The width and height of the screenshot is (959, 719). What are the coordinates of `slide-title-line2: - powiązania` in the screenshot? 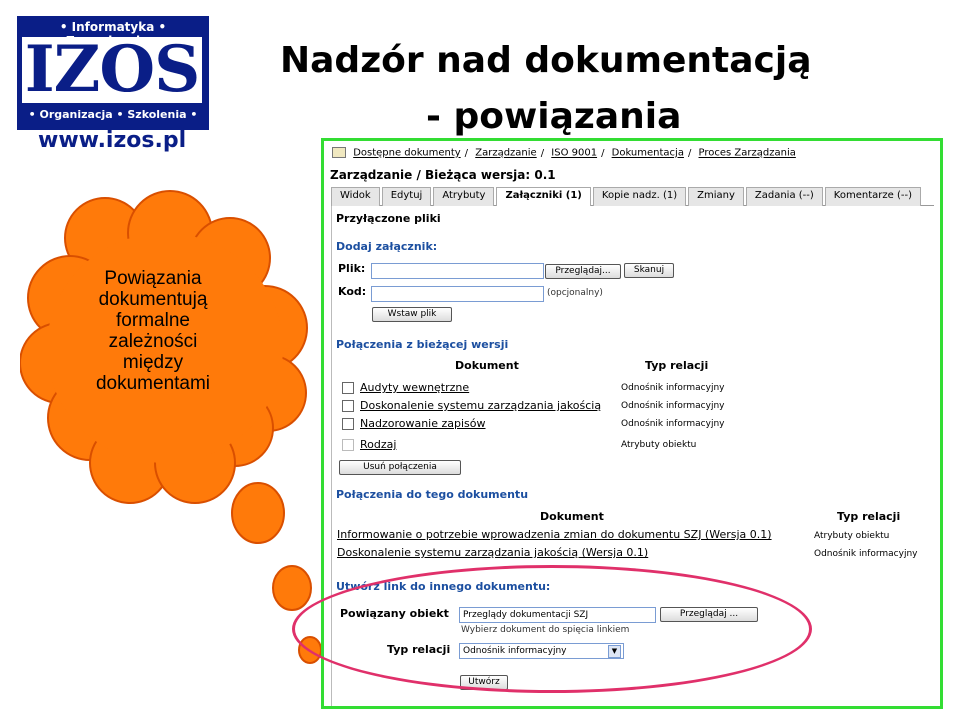 It's located at (554, 116).